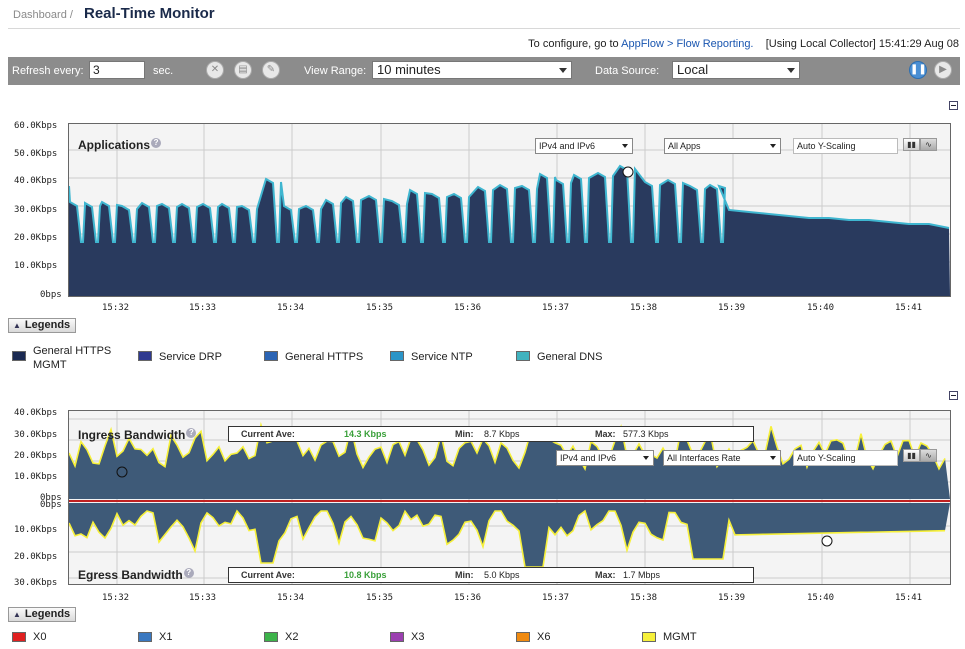 The width and height of the screenshot is (965, 649). What do you see at coordinates (291, 598) in the screenshot?
I see `x-tick: 15:34` at bounding box center [291, 598].